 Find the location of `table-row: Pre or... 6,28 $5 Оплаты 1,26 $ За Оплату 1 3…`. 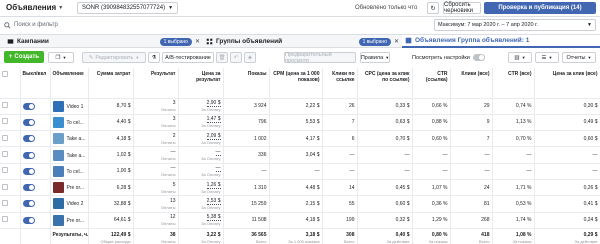

table-row: Pre or... 6,28 $5 Оплаты 1,26 $ За Оплату 1 3… is located at coordinates (300, 188).